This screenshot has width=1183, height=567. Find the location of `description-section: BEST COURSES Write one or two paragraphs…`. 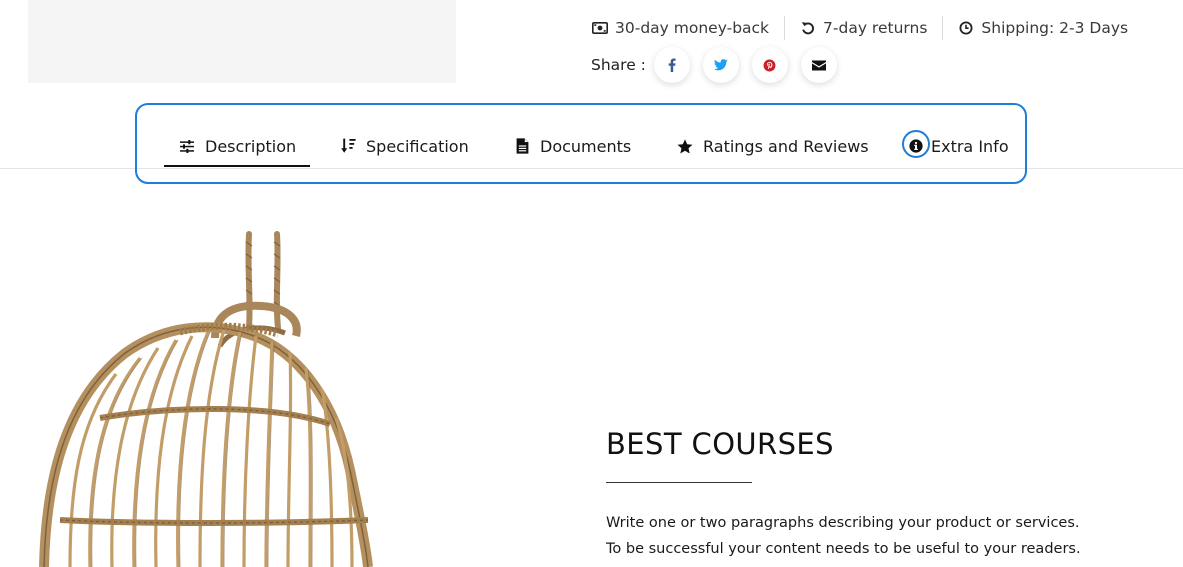

description-section: BEST COURSES Write one or two paragraphs… is located at coordinates (886, 493).